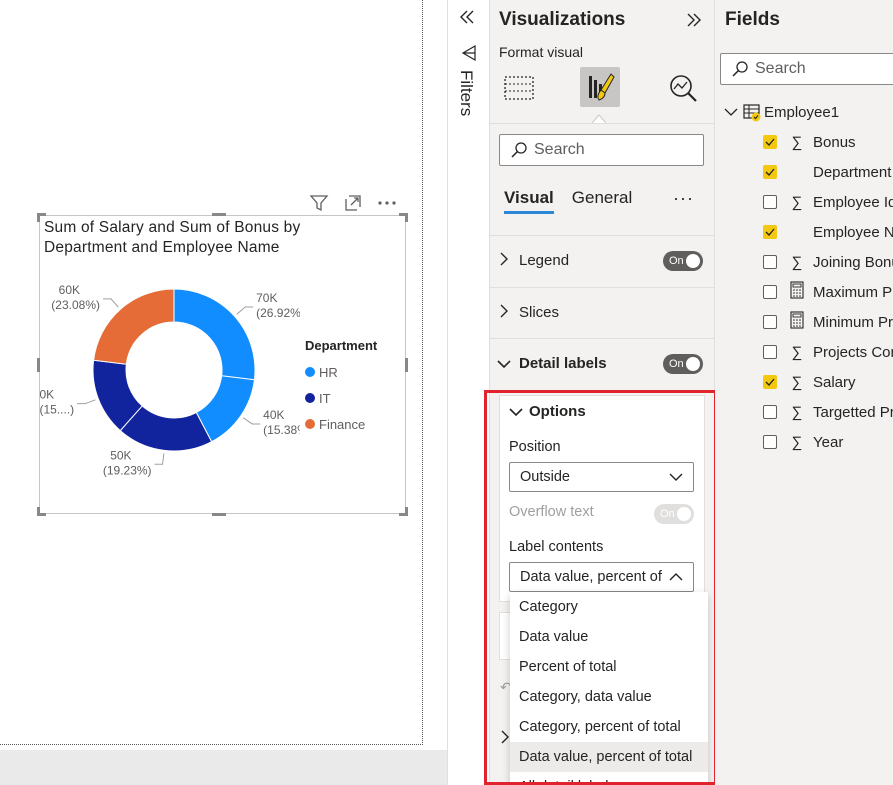  I want to click on filters-pane-collapsed, so click(468, 392).